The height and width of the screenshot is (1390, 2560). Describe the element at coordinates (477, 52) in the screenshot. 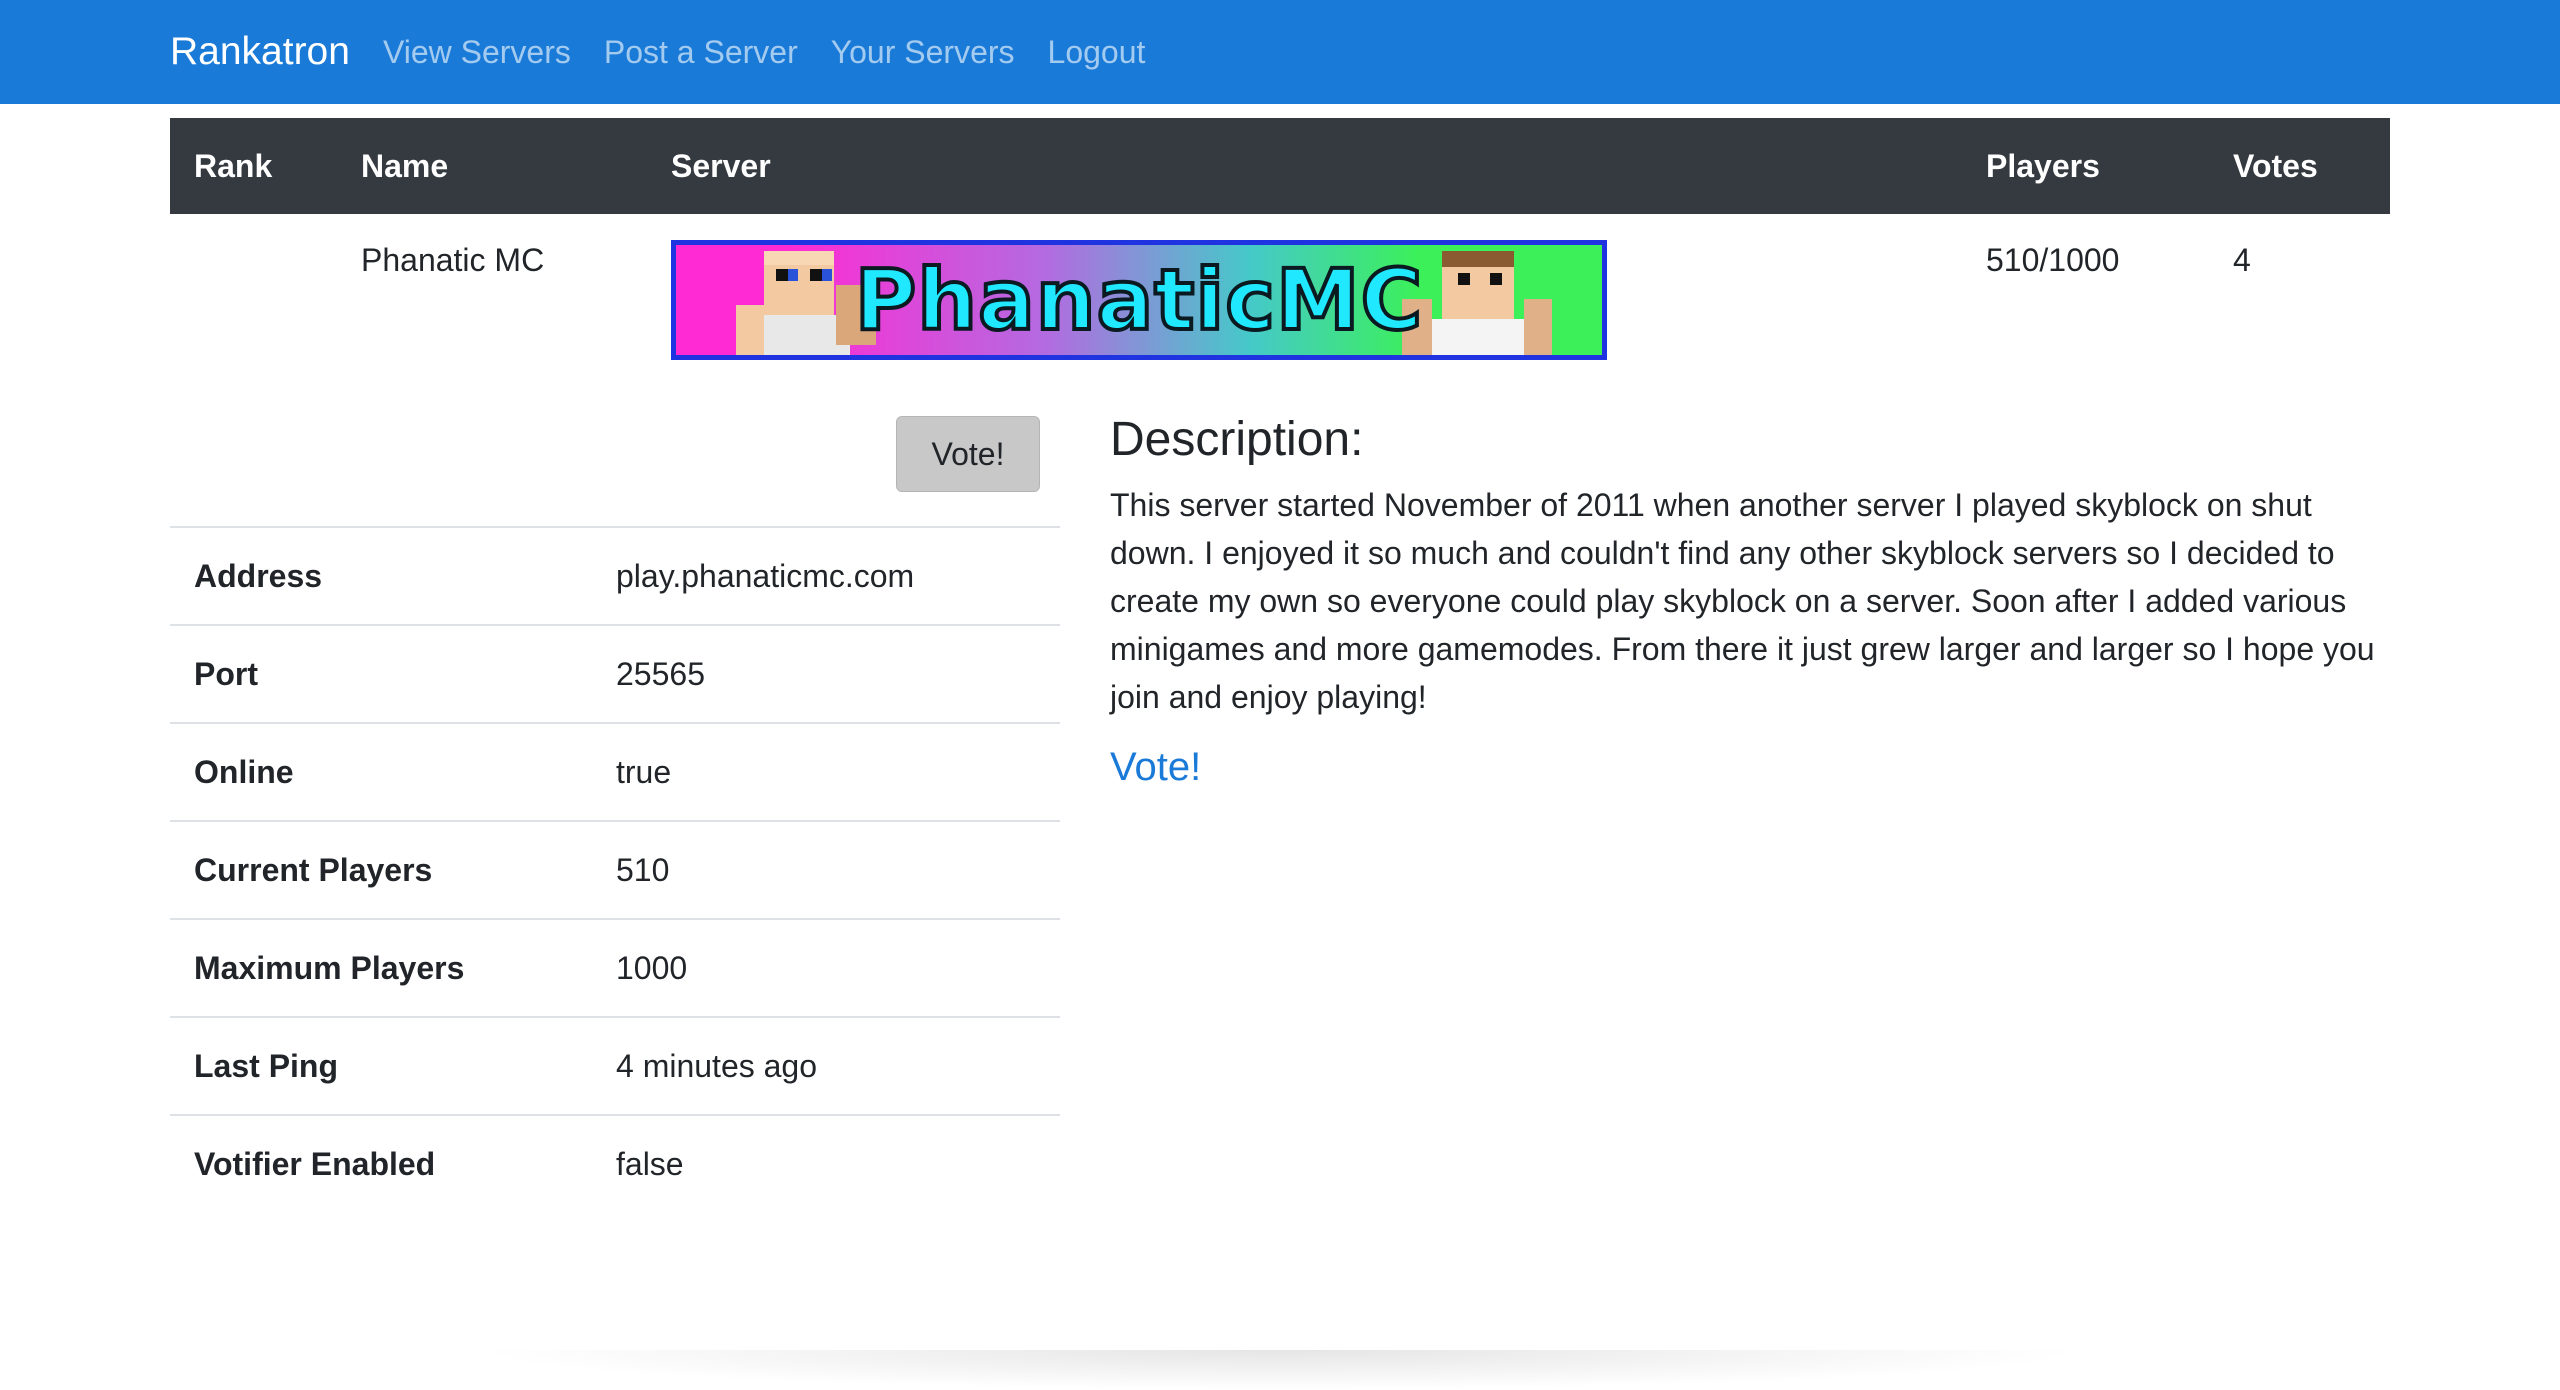

I see `nav-view-servers: View Servers` at that location.